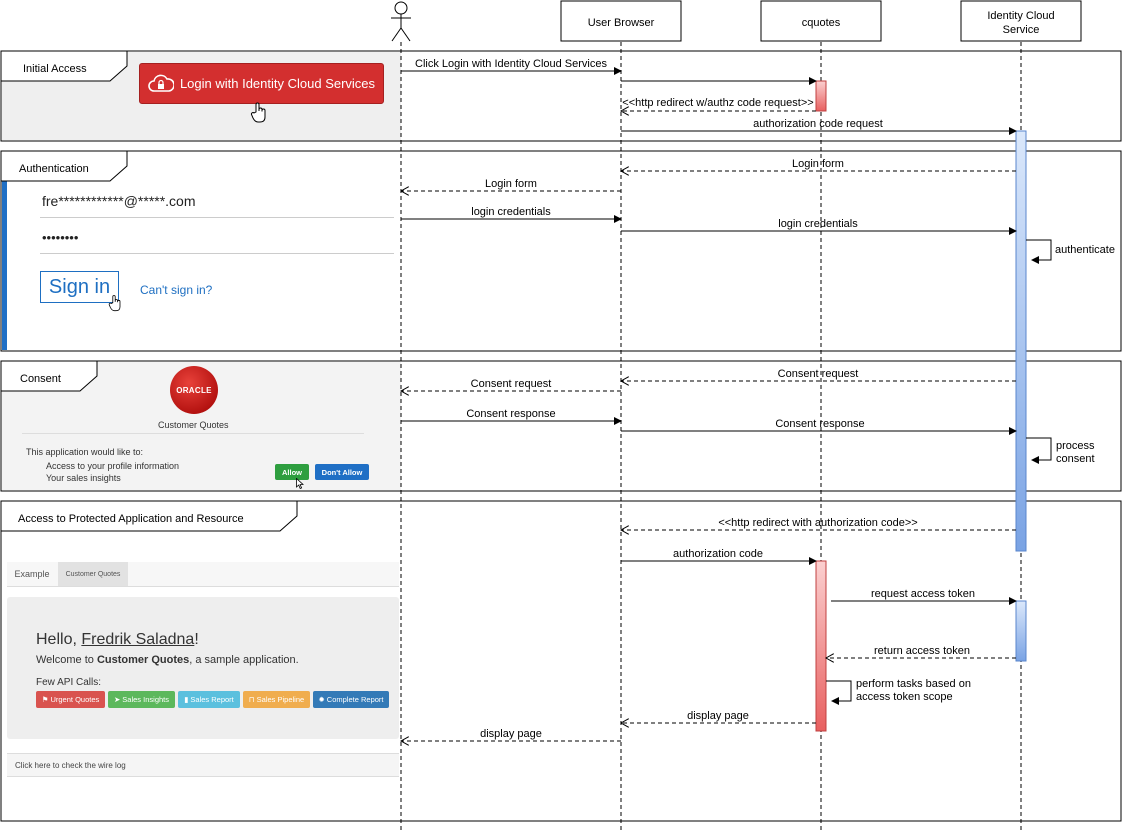 The image size is (1123, 833). Describe the element at coordinates (203, 668) in the screenshot. I see `app-jumbotron` at that location.